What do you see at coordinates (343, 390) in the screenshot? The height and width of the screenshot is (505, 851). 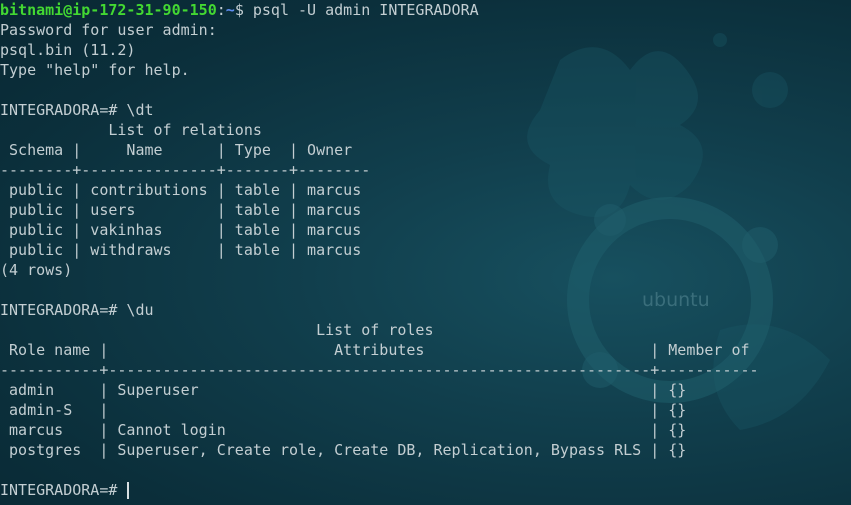 I see `roles-row: admin | Superuser | {}` at bounding box center [343, 390].